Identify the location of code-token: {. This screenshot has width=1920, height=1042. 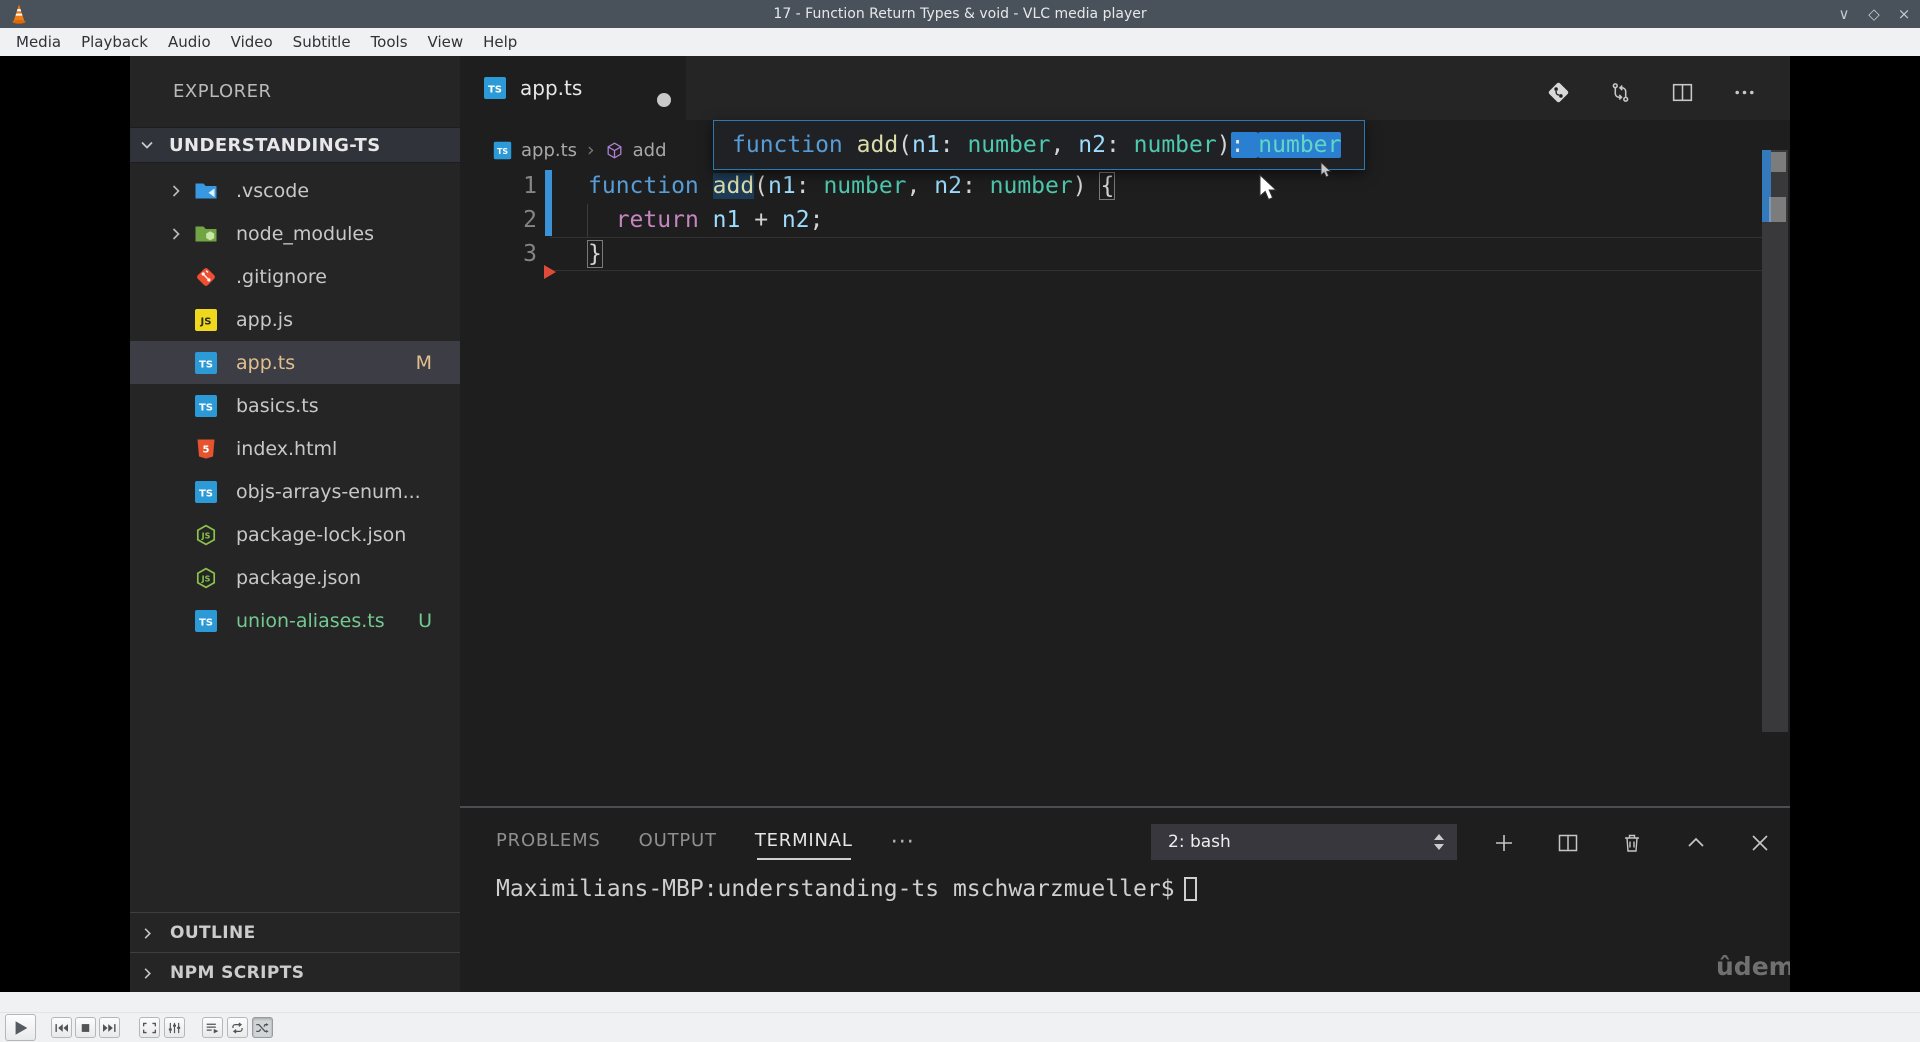
(1107, 186).